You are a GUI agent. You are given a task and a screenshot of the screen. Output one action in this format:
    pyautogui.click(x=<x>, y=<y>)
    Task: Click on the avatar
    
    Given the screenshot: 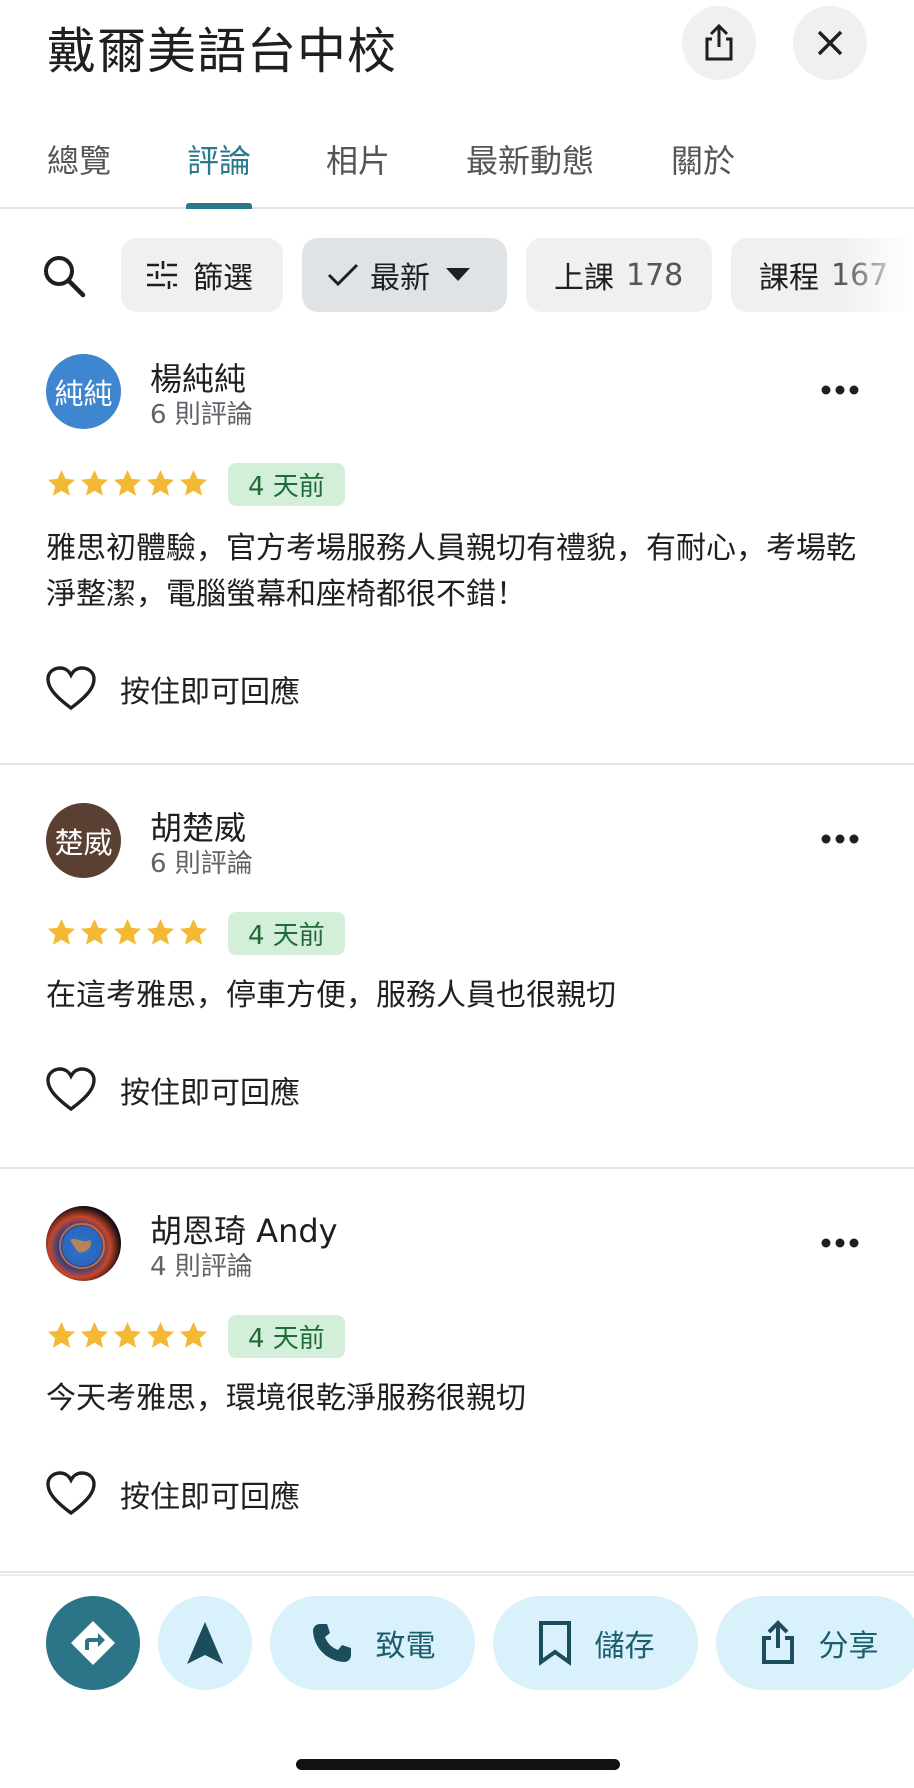 What is the action you would take?
    pyautogui.click(x=83, y=1243)
    